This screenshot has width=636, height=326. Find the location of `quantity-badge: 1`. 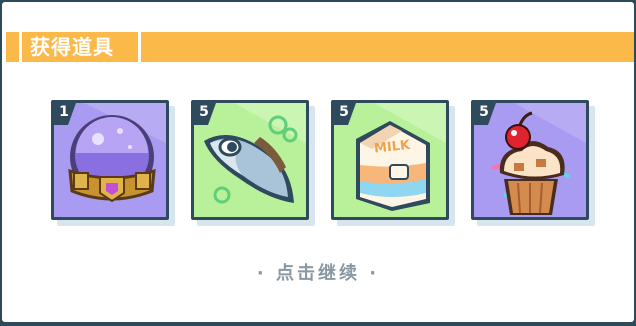

quantity-badge: 1 is located at coordinates (66, 115).